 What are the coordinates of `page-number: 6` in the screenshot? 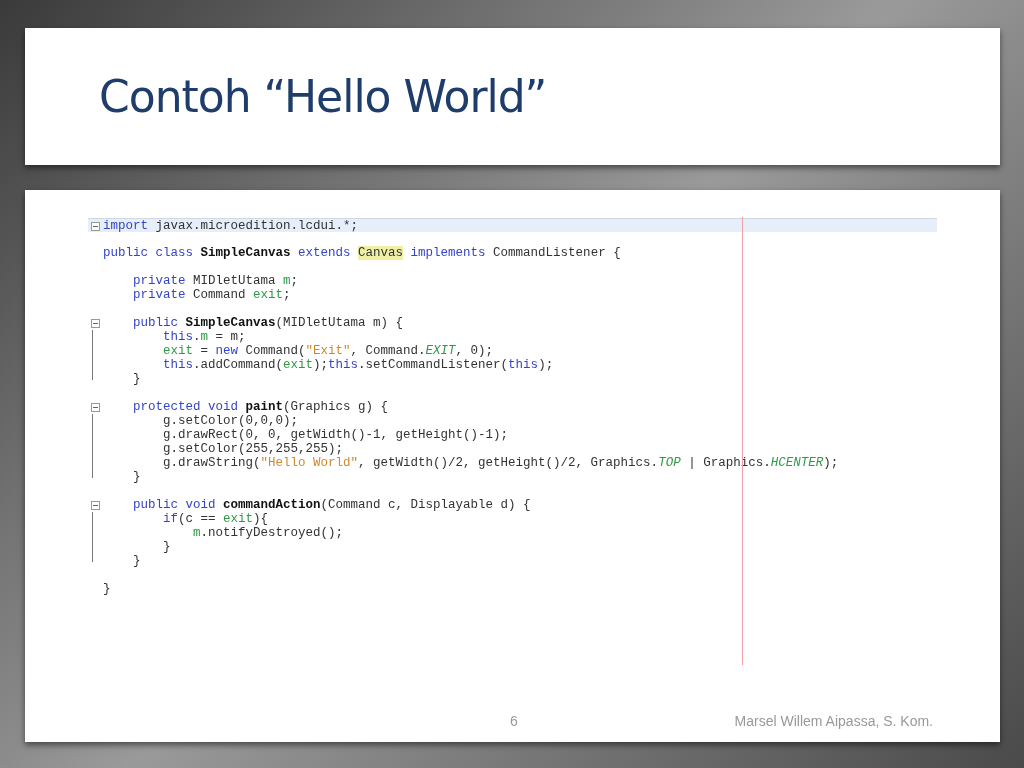 It's located at (514, 721).